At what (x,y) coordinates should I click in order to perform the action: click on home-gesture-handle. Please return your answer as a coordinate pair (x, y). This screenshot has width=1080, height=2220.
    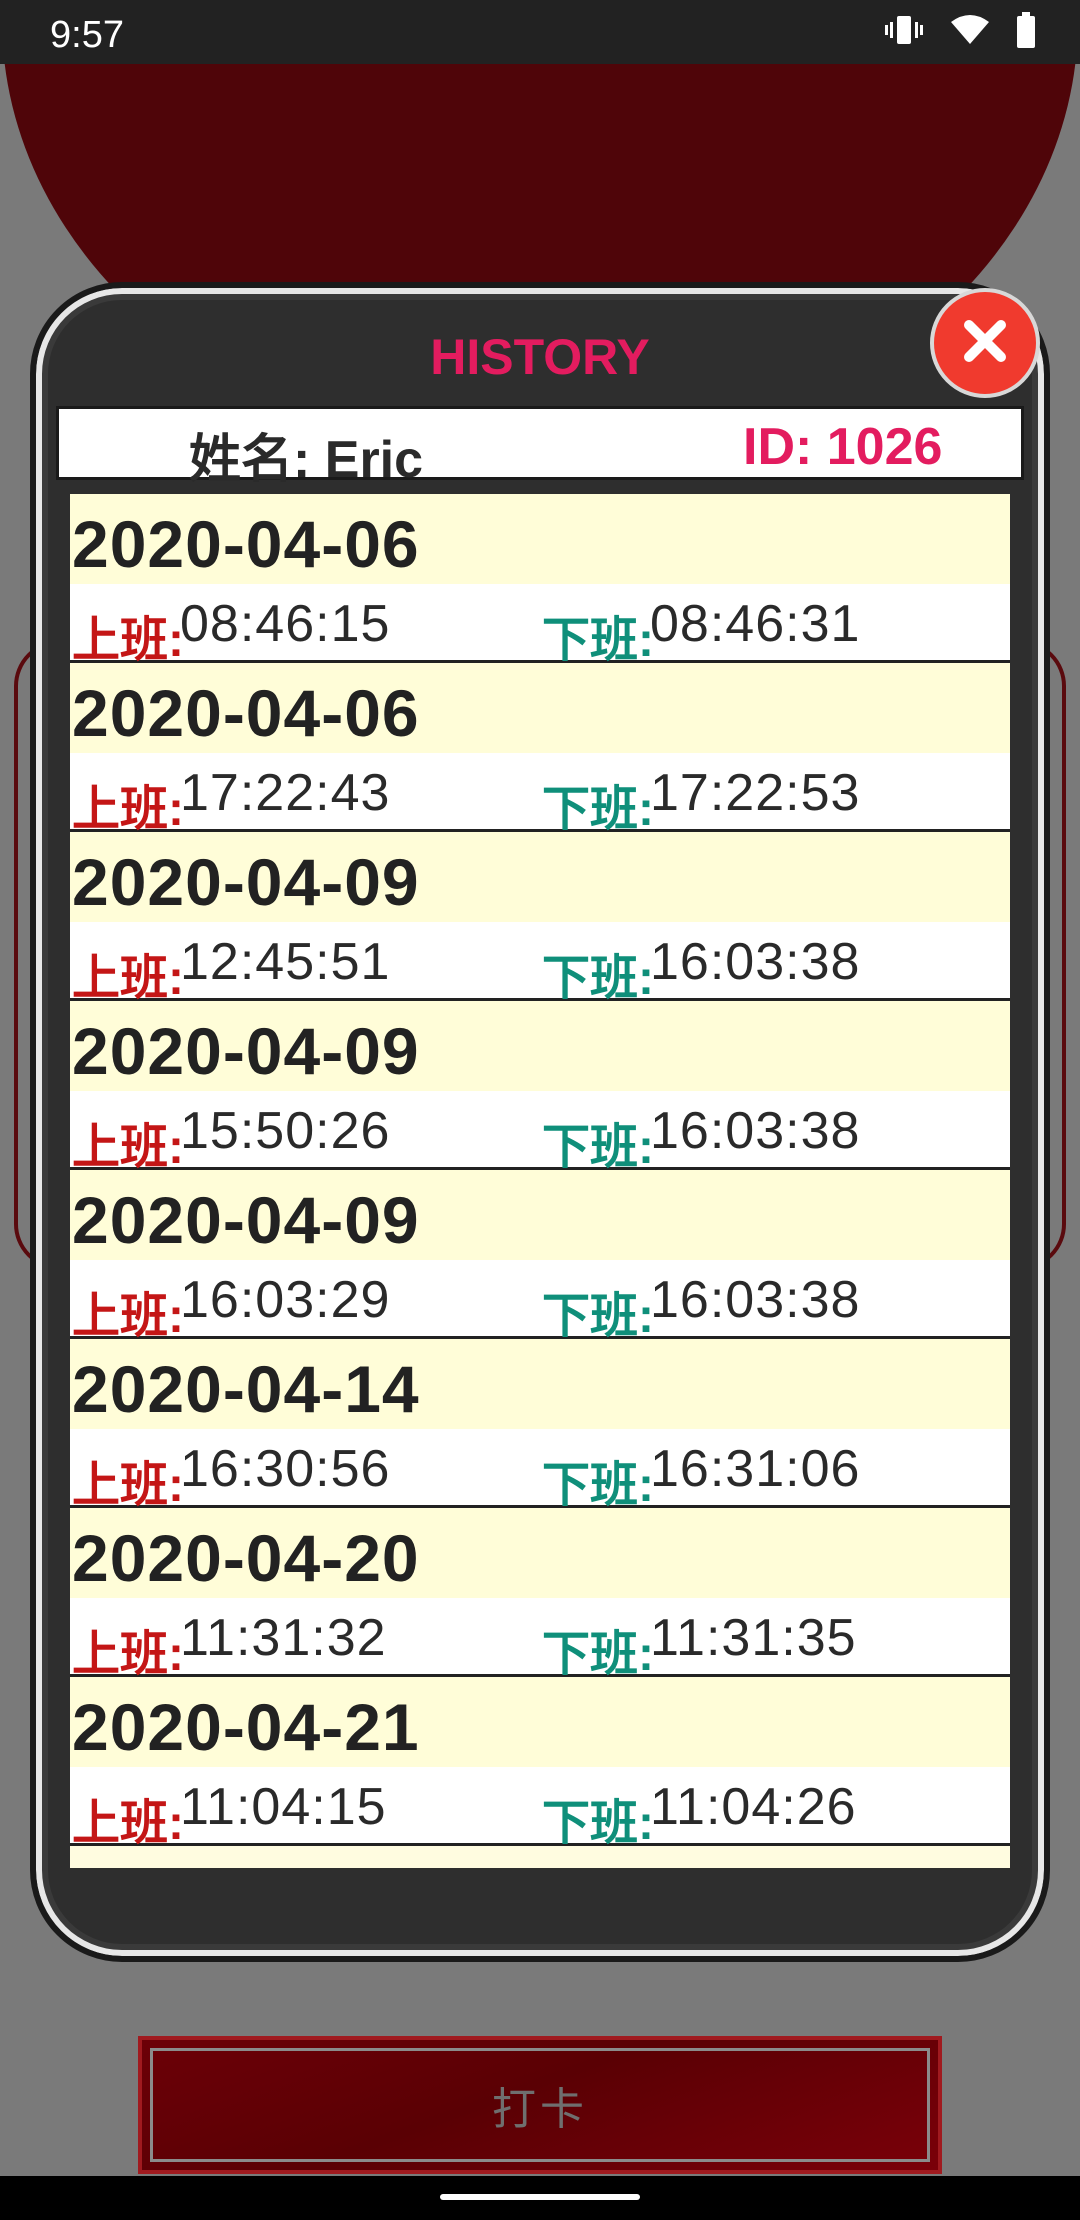
    Looking at the image, I should click on (540, 2197).